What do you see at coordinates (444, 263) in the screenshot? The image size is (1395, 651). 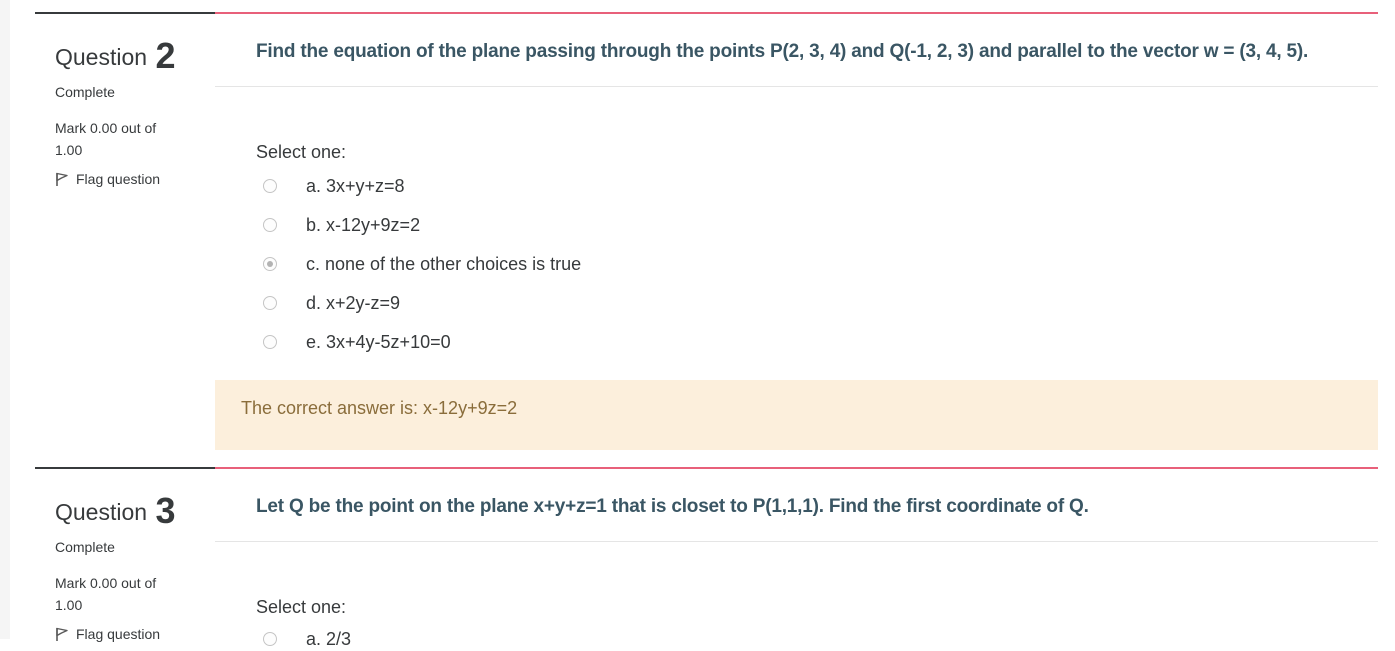 I see `answer-option-label: c. none of the other choices is true` at bounding box center [444, 263].